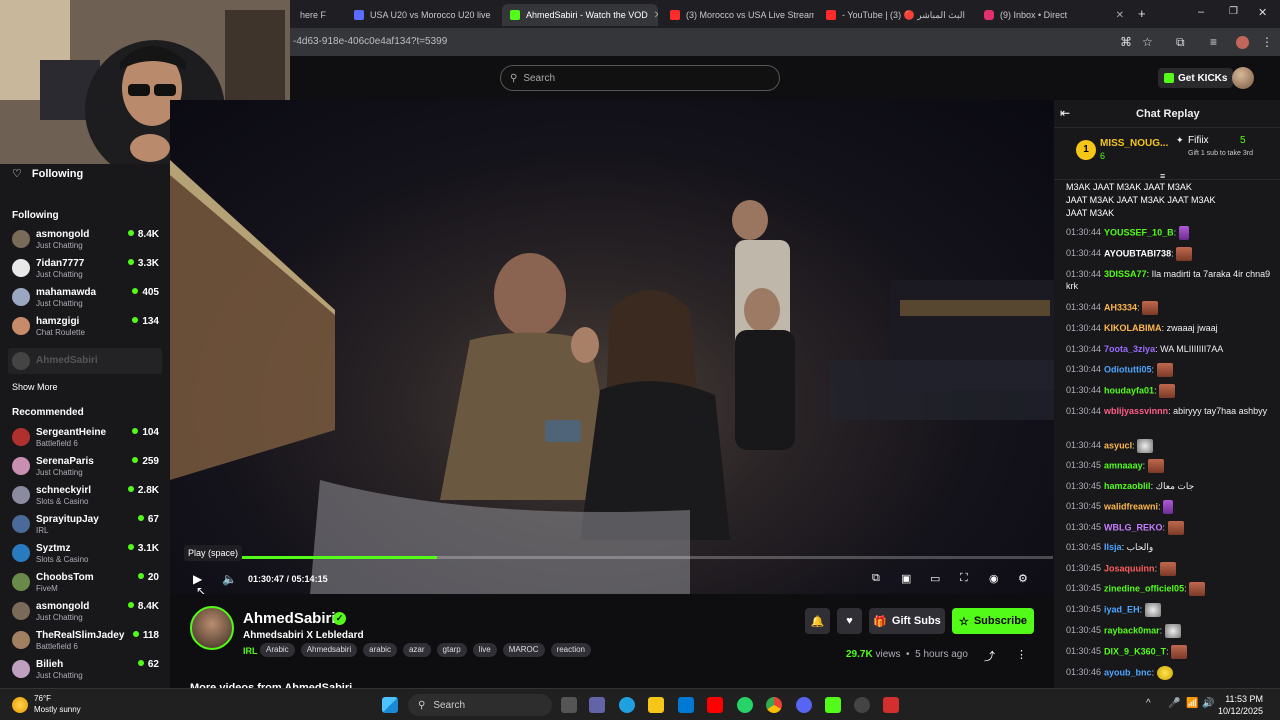  Describe the element at coordinates (989, 656) in the screenshot. I see `share-icon: ⤴` at that location.